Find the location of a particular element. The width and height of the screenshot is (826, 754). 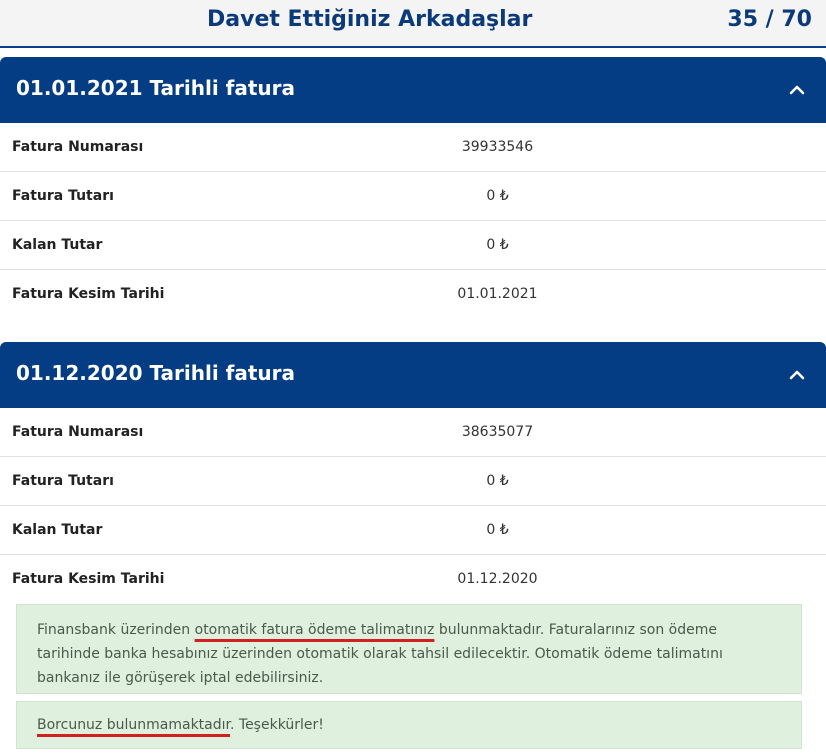

row-value: 39933546 is located at coordinates (497, 147).